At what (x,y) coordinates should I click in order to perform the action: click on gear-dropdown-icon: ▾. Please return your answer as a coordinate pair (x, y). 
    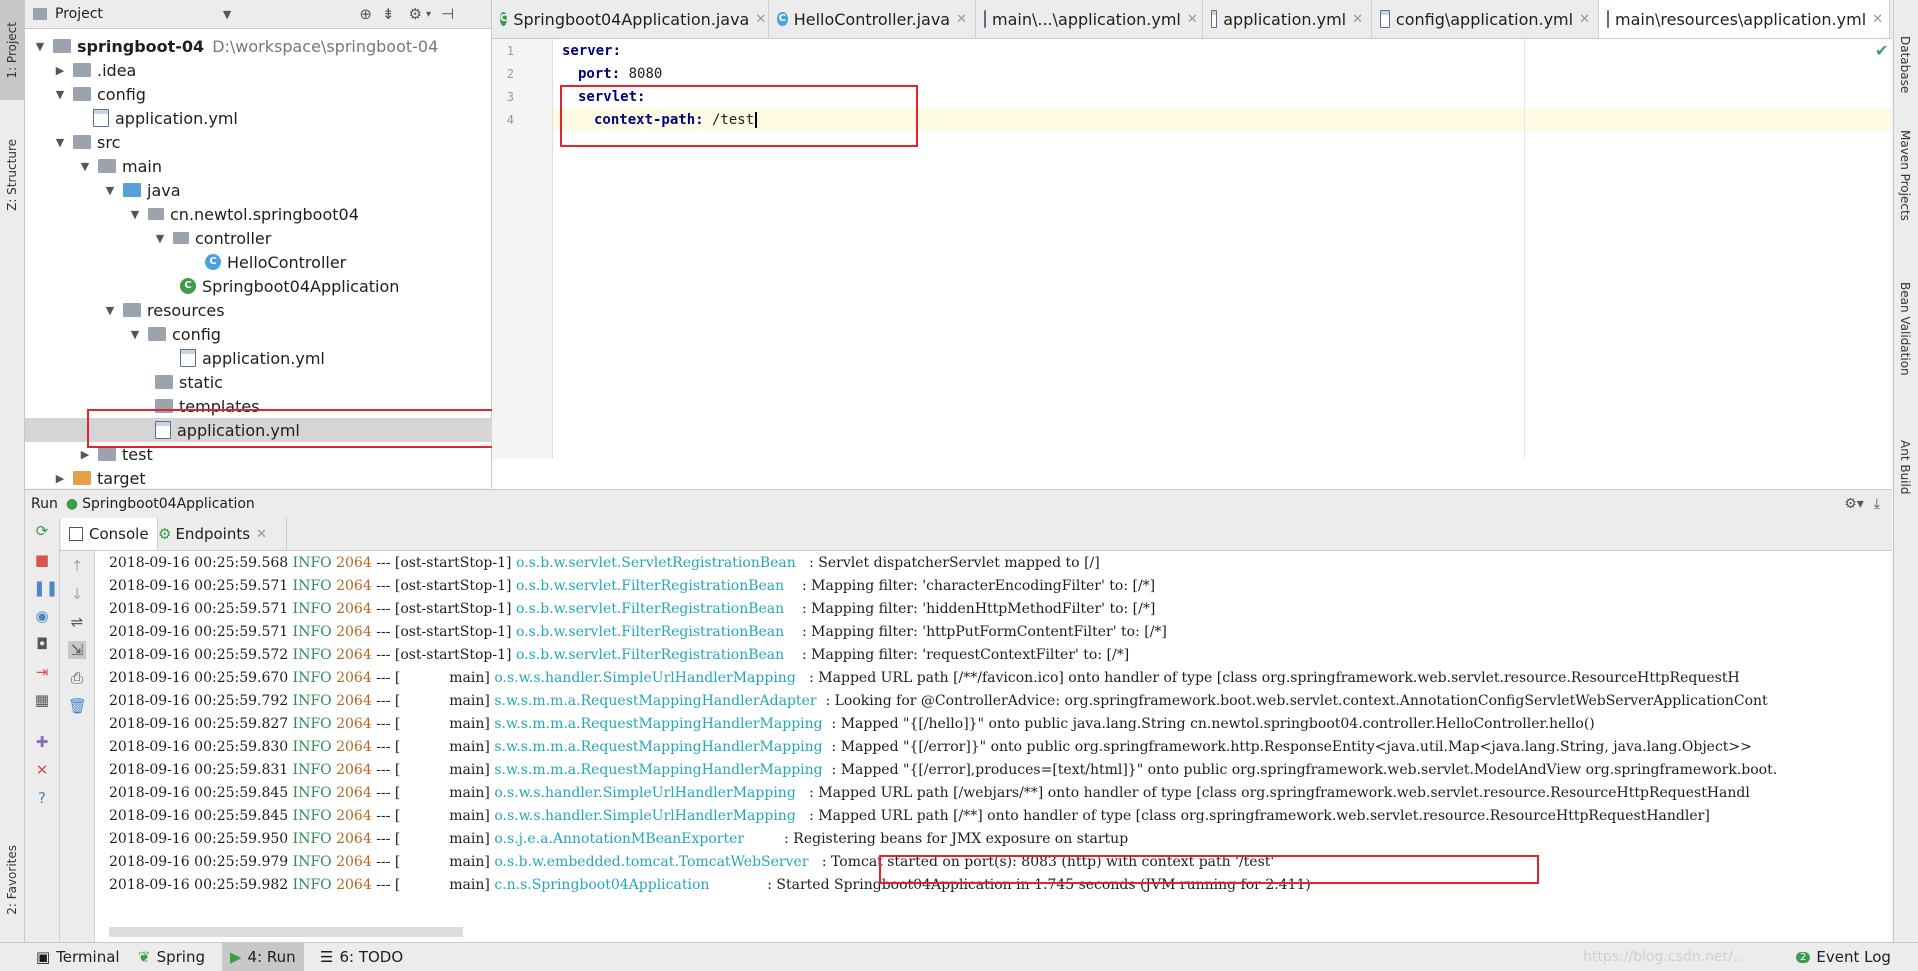
    Looking at the image, I should click on (428, 14).